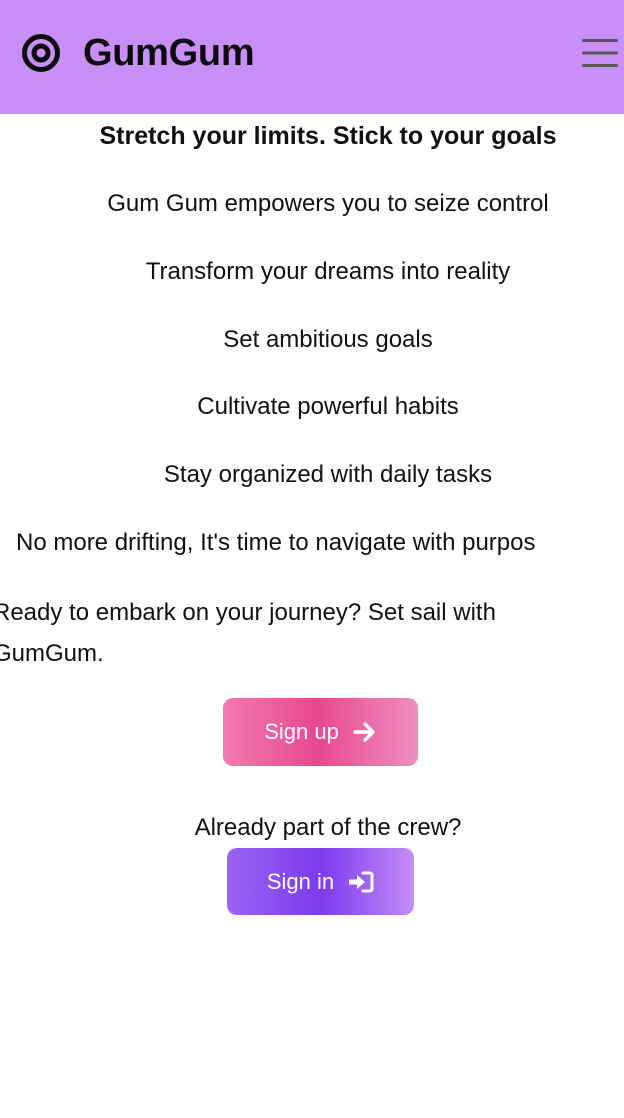 This screenshot has width=624, height=1118. I want to click on target-icon, so click(41, 53).